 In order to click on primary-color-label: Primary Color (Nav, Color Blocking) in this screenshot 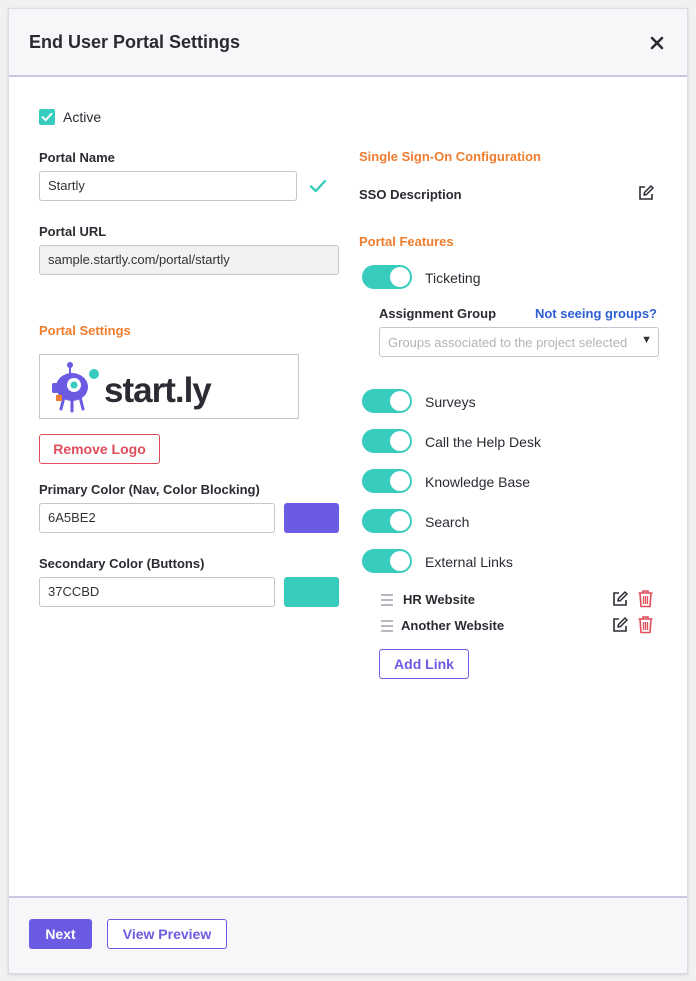, I will do `click(149, 489)`.